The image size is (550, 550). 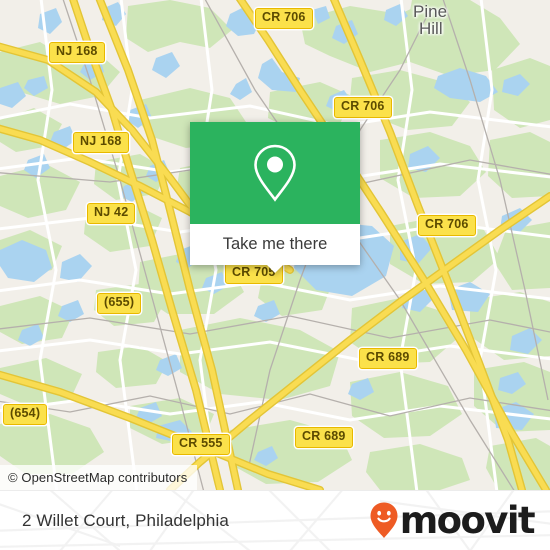 I want to click on road-shield: CR 555, so click(x=201, y=444).